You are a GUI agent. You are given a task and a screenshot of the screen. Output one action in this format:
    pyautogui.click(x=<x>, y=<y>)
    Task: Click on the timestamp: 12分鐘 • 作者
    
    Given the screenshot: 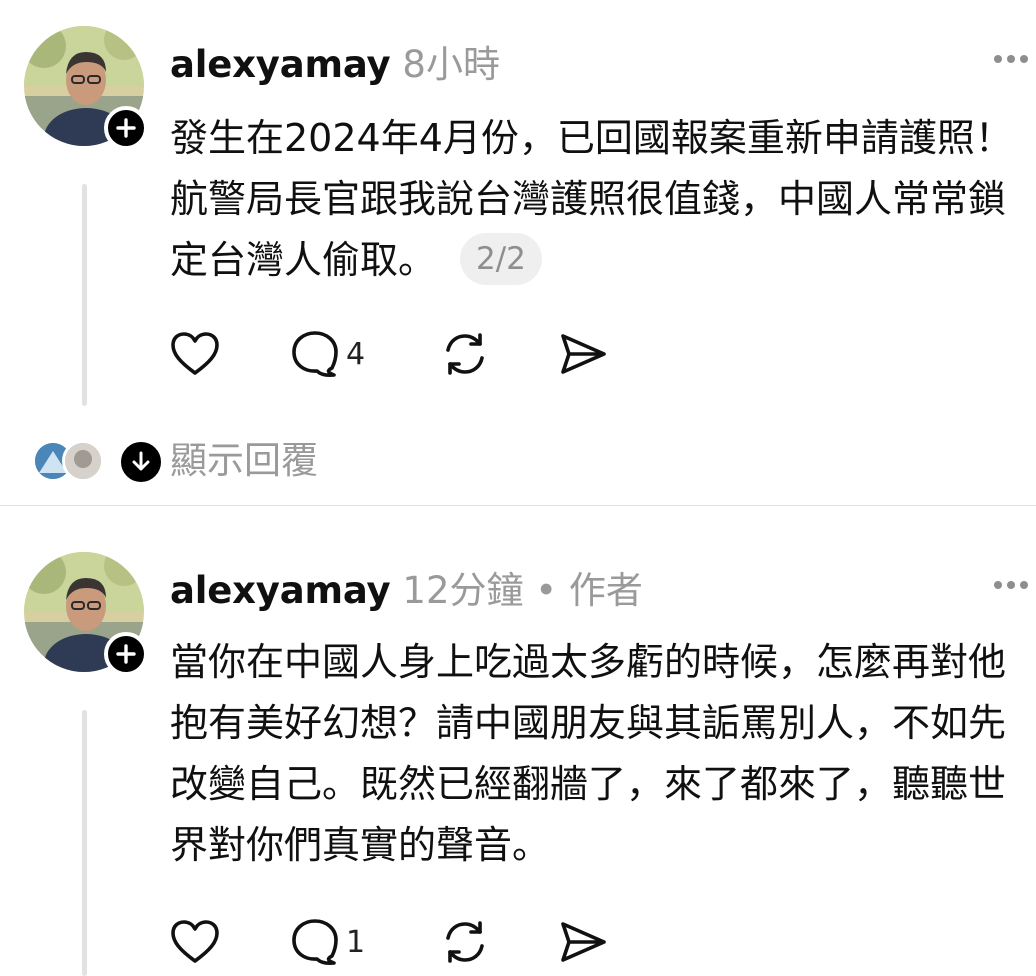 What is the action you would take?
    pyautogui.click(x=522, y=590)
    